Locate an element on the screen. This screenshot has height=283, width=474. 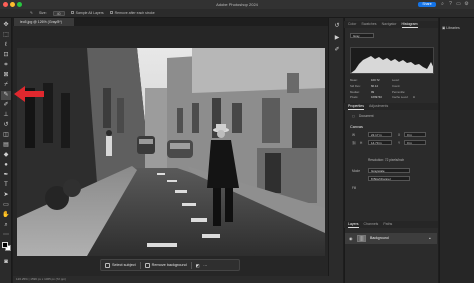
lasso-tool-icon: ℓ is located at coordinates (6, 45).